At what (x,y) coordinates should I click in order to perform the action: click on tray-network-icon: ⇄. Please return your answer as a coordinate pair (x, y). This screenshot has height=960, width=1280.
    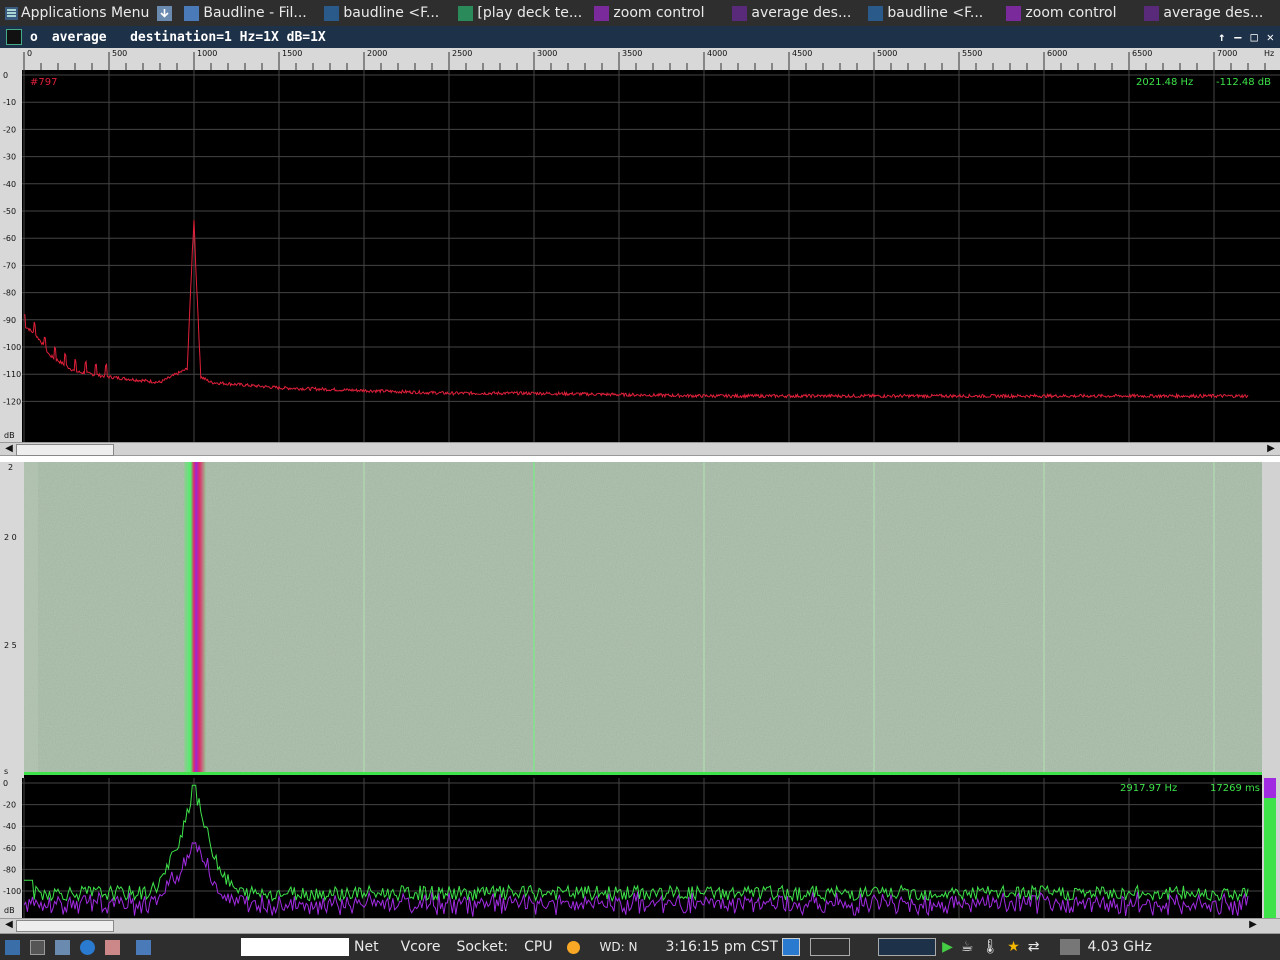
    Looking at the image, I should click on (1034, 947).